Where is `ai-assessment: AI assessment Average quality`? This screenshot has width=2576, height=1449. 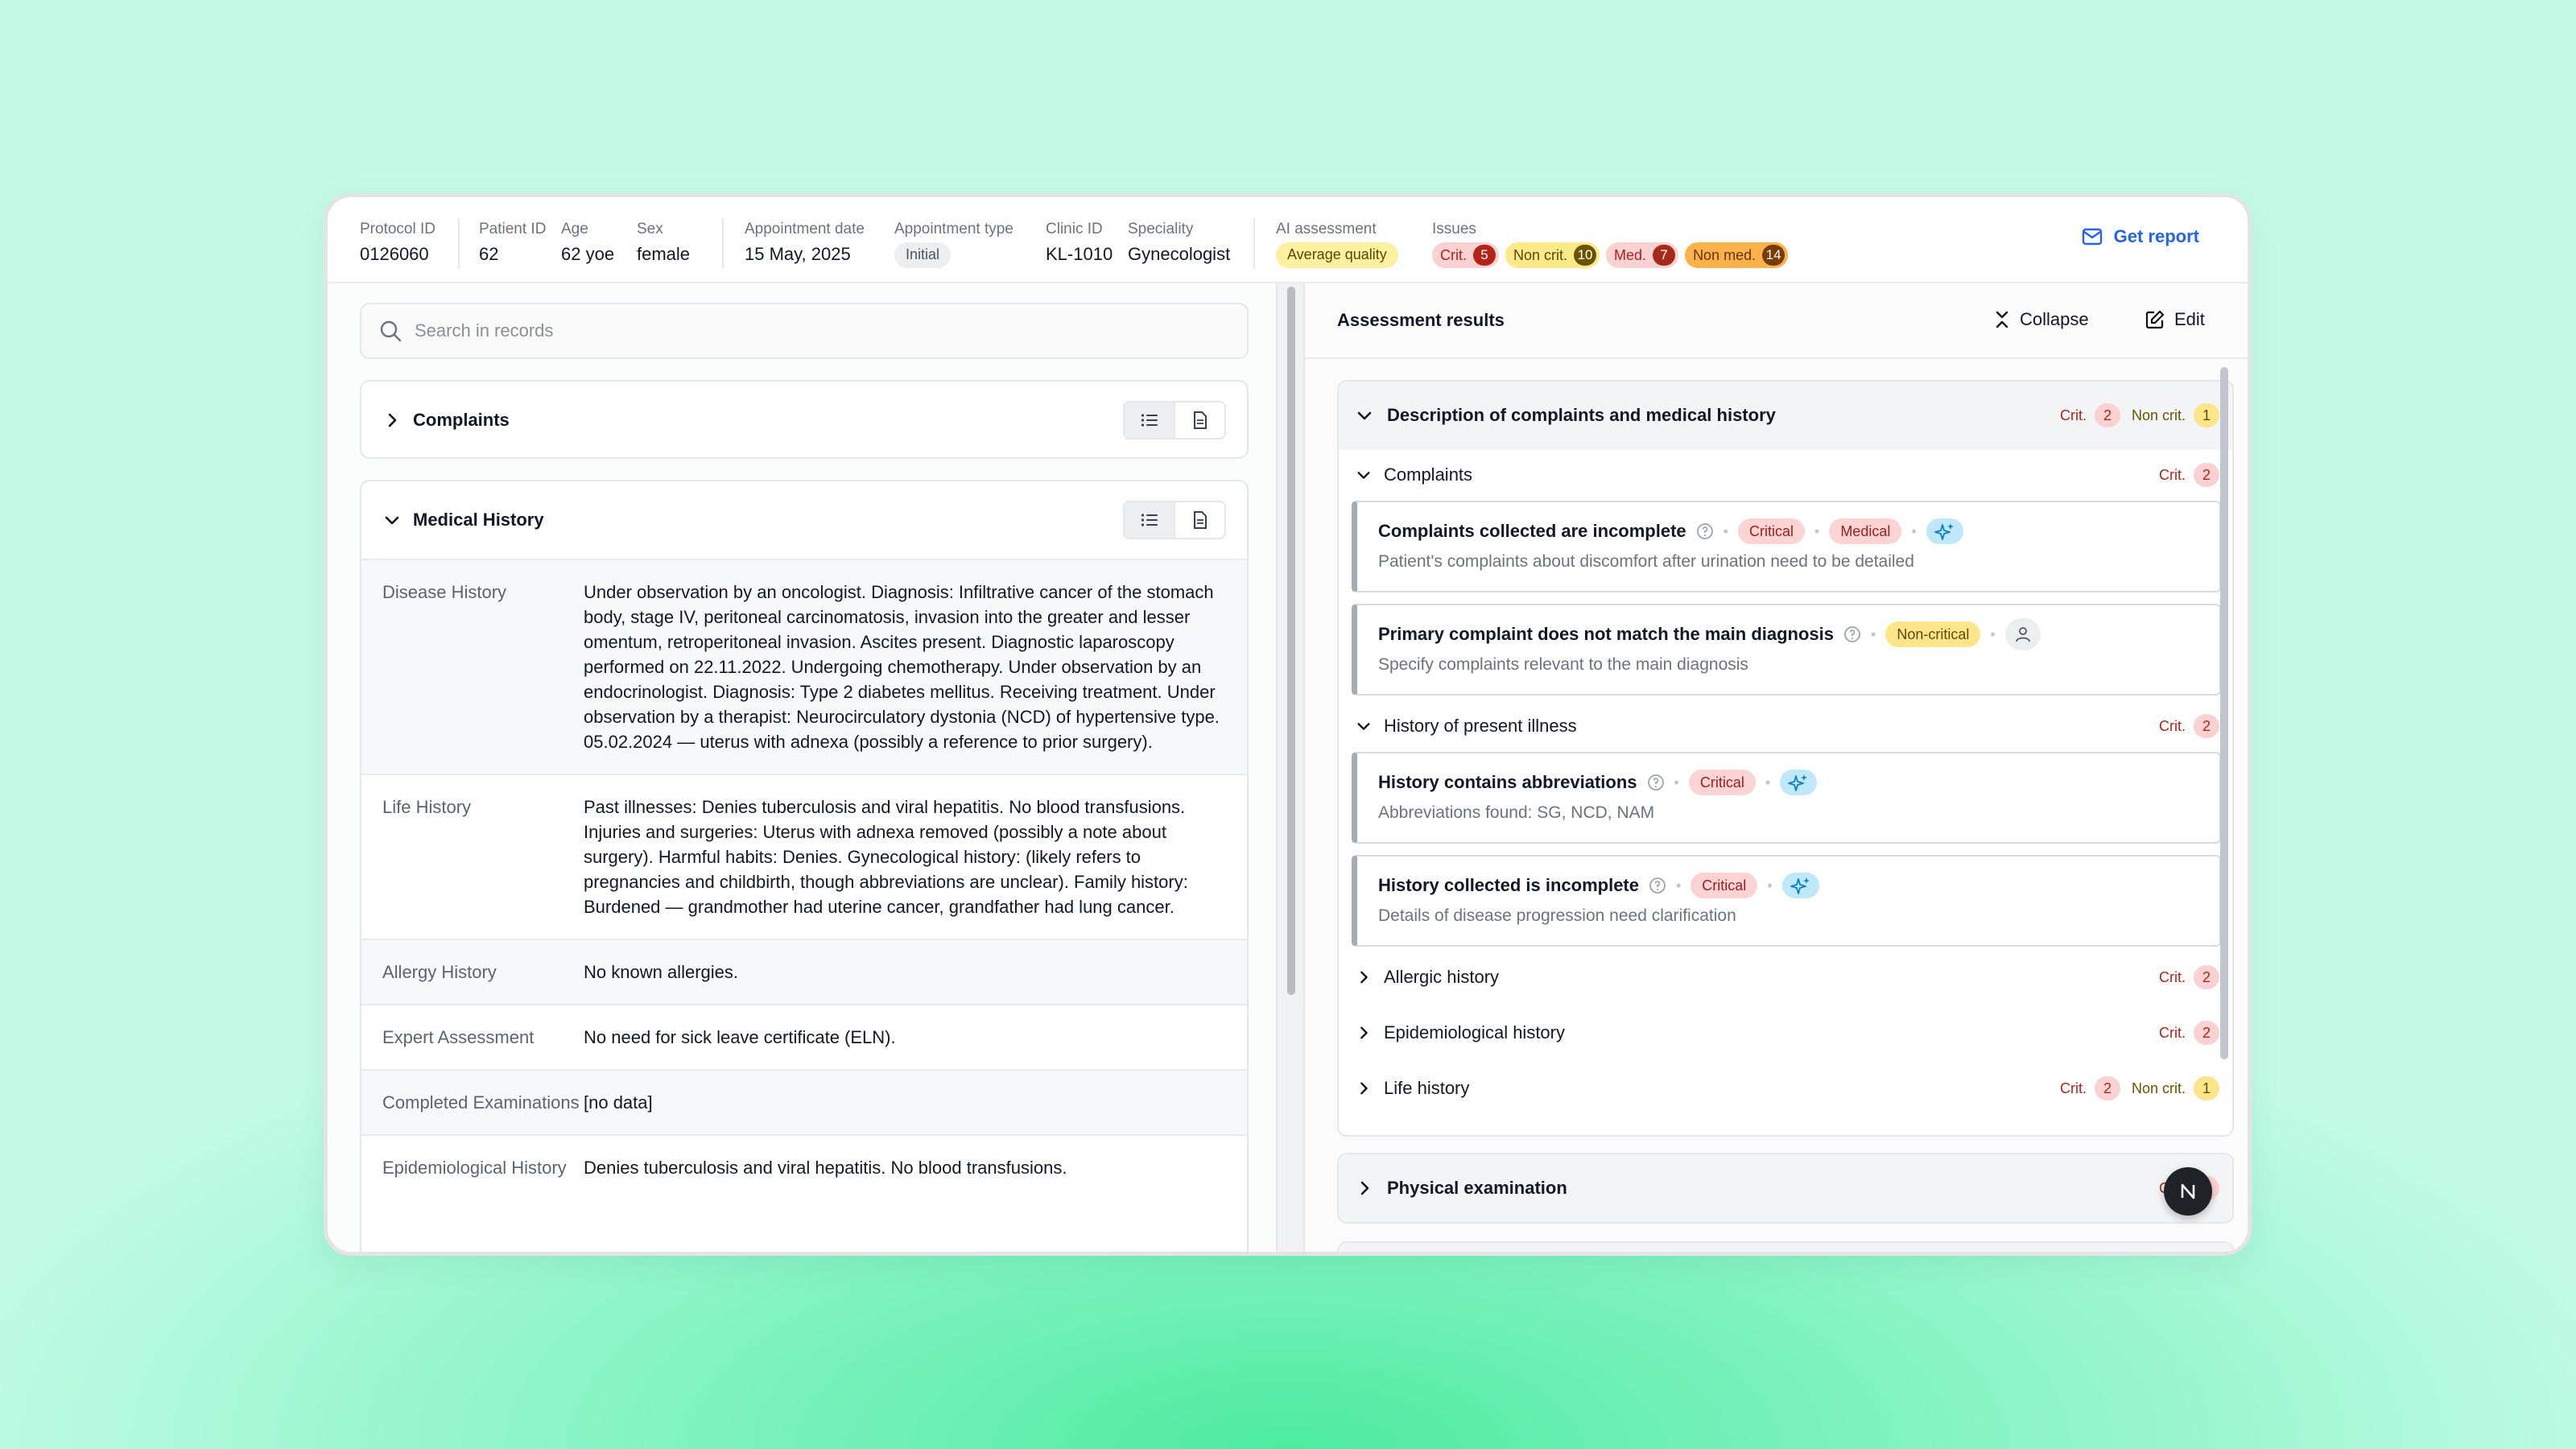 ai-assessment: AI assessment Average quality is located at coordinates (1337, 244).